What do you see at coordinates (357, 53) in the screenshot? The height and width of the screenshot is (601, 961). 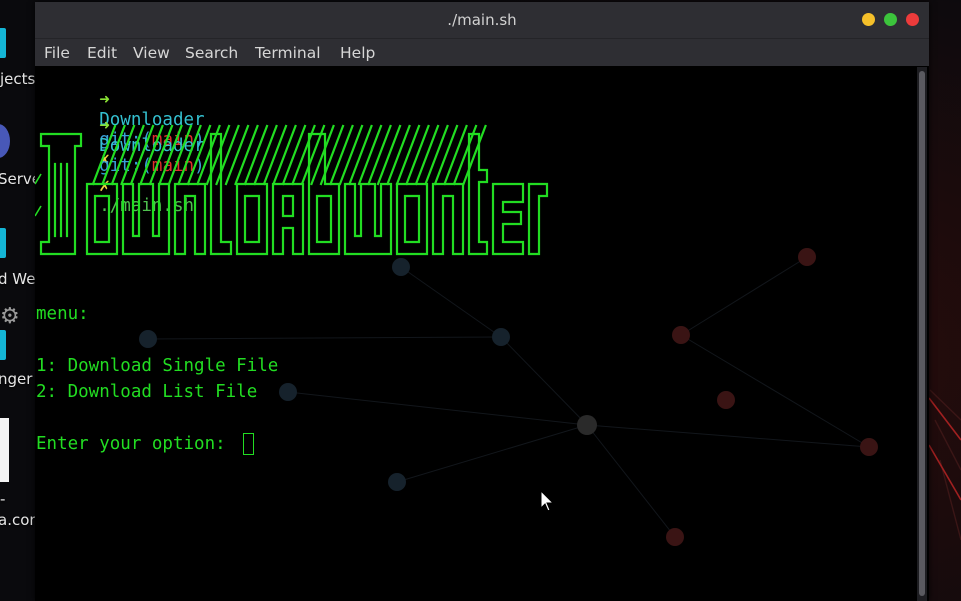 I see `menu-help: Help` at bounding box center [357, 53].